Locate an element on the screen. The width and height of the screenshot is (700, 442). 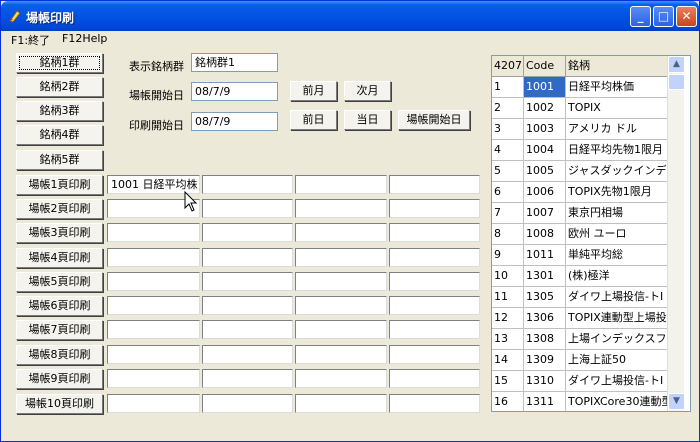
grid-cell: ジャスダックインデ is located at coordinates (617, 171).